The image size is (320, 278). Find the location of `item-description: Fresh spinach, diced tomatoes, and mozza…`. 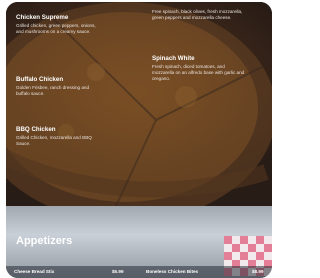

item-description: Fresh spinach, diced tomatoes, and mozza… is located at coordinates (198, 73).